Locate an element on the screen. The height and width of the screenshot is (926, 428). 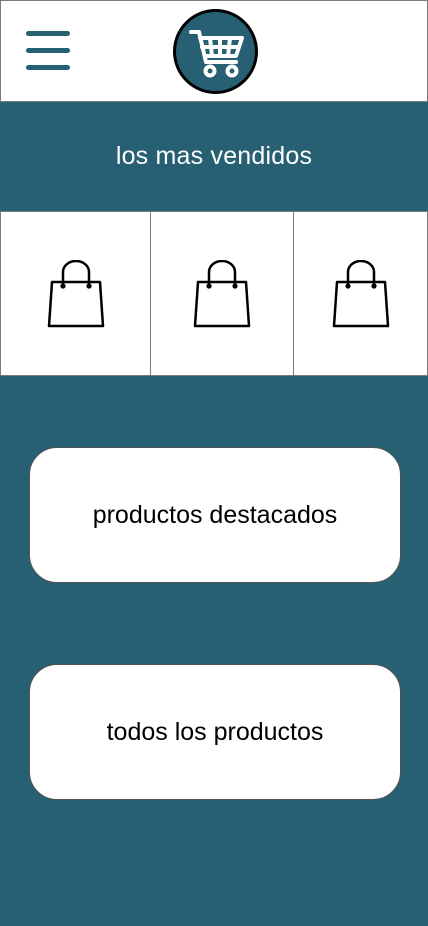
featured-products-label: productos destacados is located at coordinates (215, 514).